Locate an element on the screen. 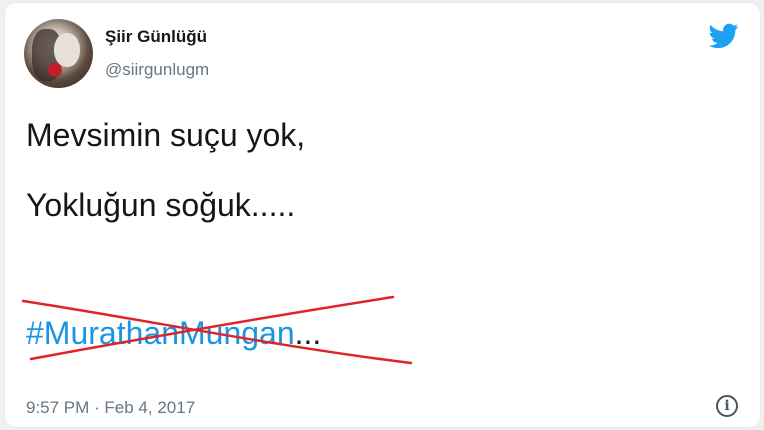  twitter-bird-icon is located at coordinates (724, 36).